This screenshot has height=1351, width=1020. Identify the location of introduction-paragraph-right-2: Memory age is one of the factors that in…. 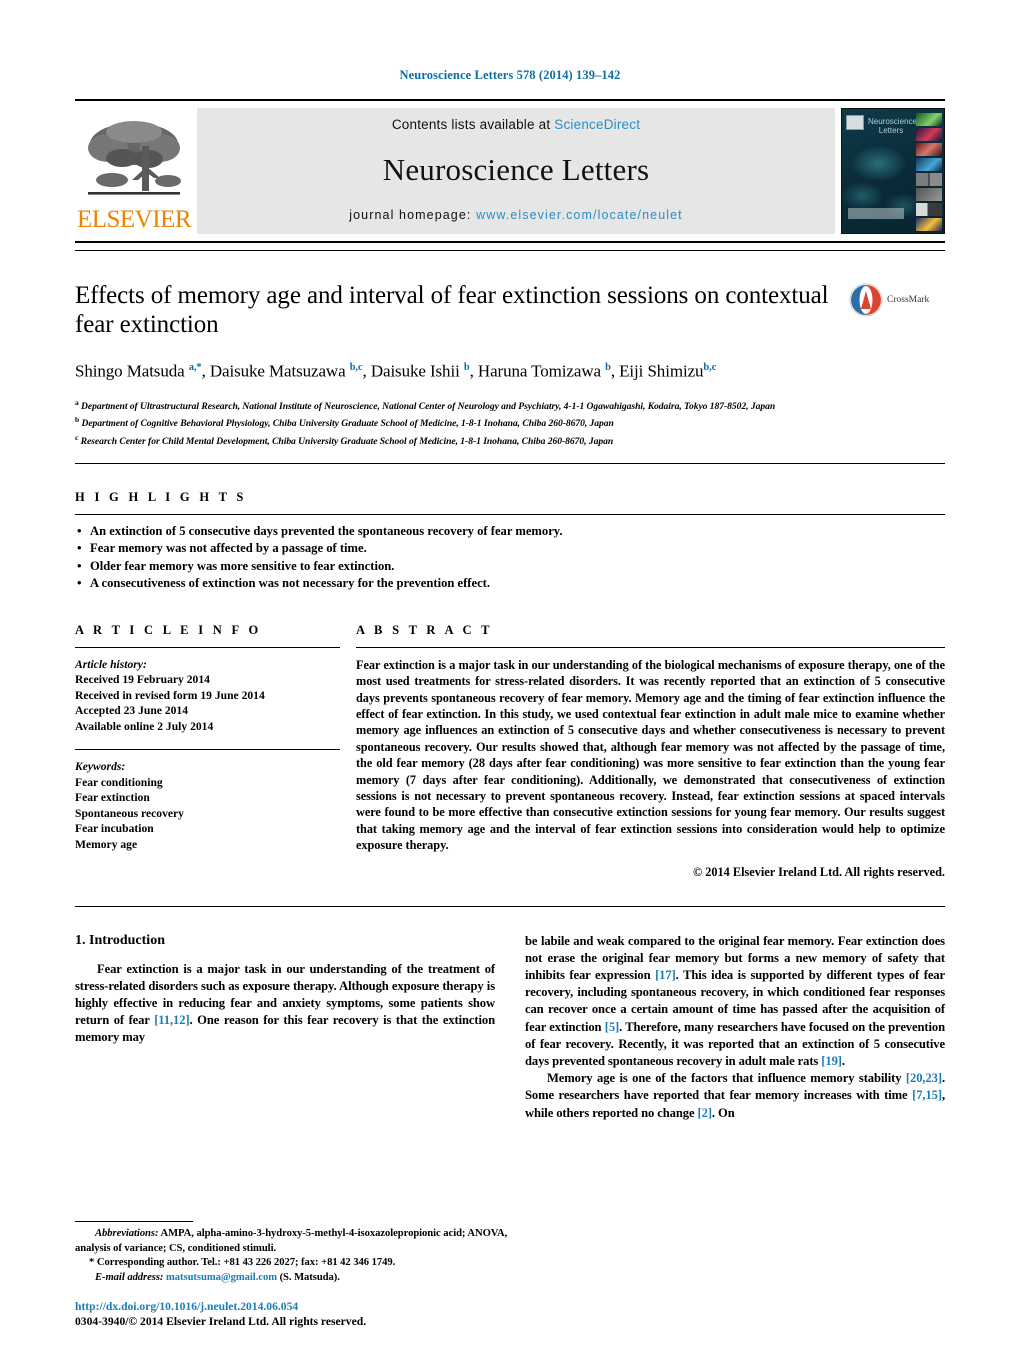
(735, 1095).